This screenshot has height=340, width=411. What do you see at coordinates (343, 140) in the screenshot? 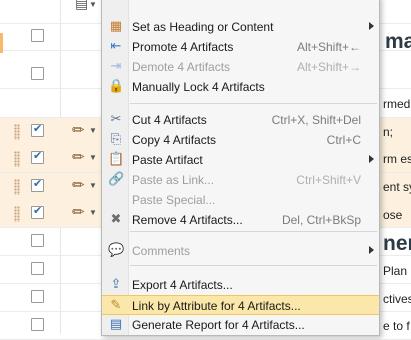
I see `menu-item-shortcut: Ctrl+C` at bounding box center [343, 140].